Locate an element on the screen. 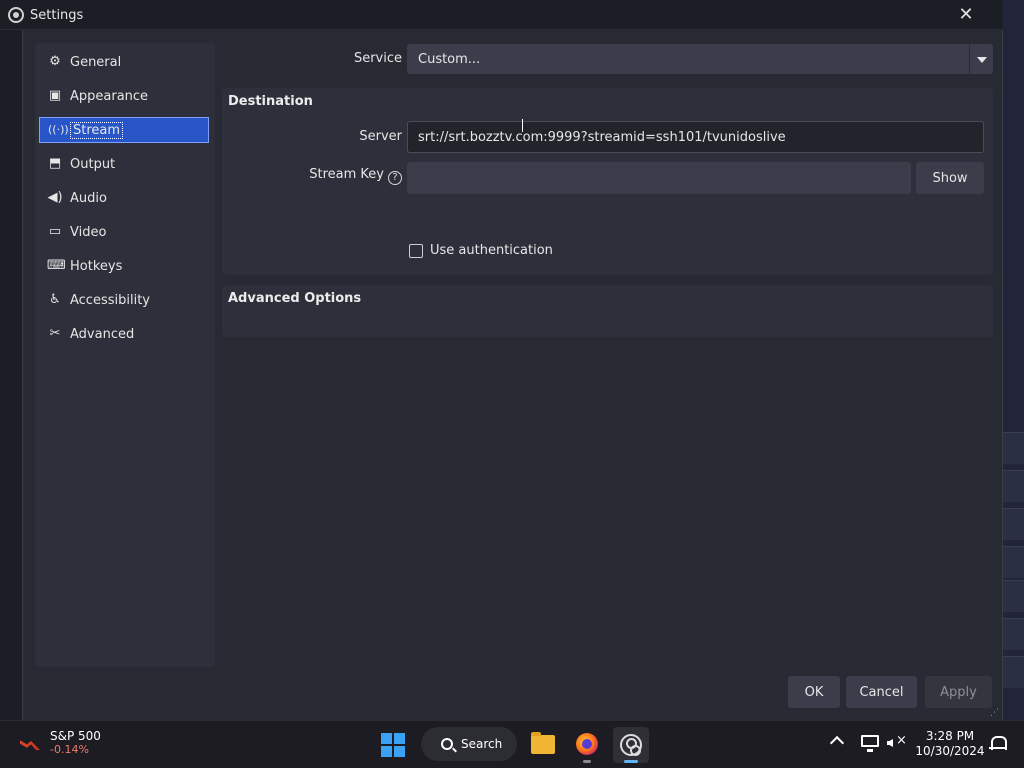 This screenshot has width=1024, height=768. stock-widget: S&P 500 -0.14% is located at coordinates (59, 743).